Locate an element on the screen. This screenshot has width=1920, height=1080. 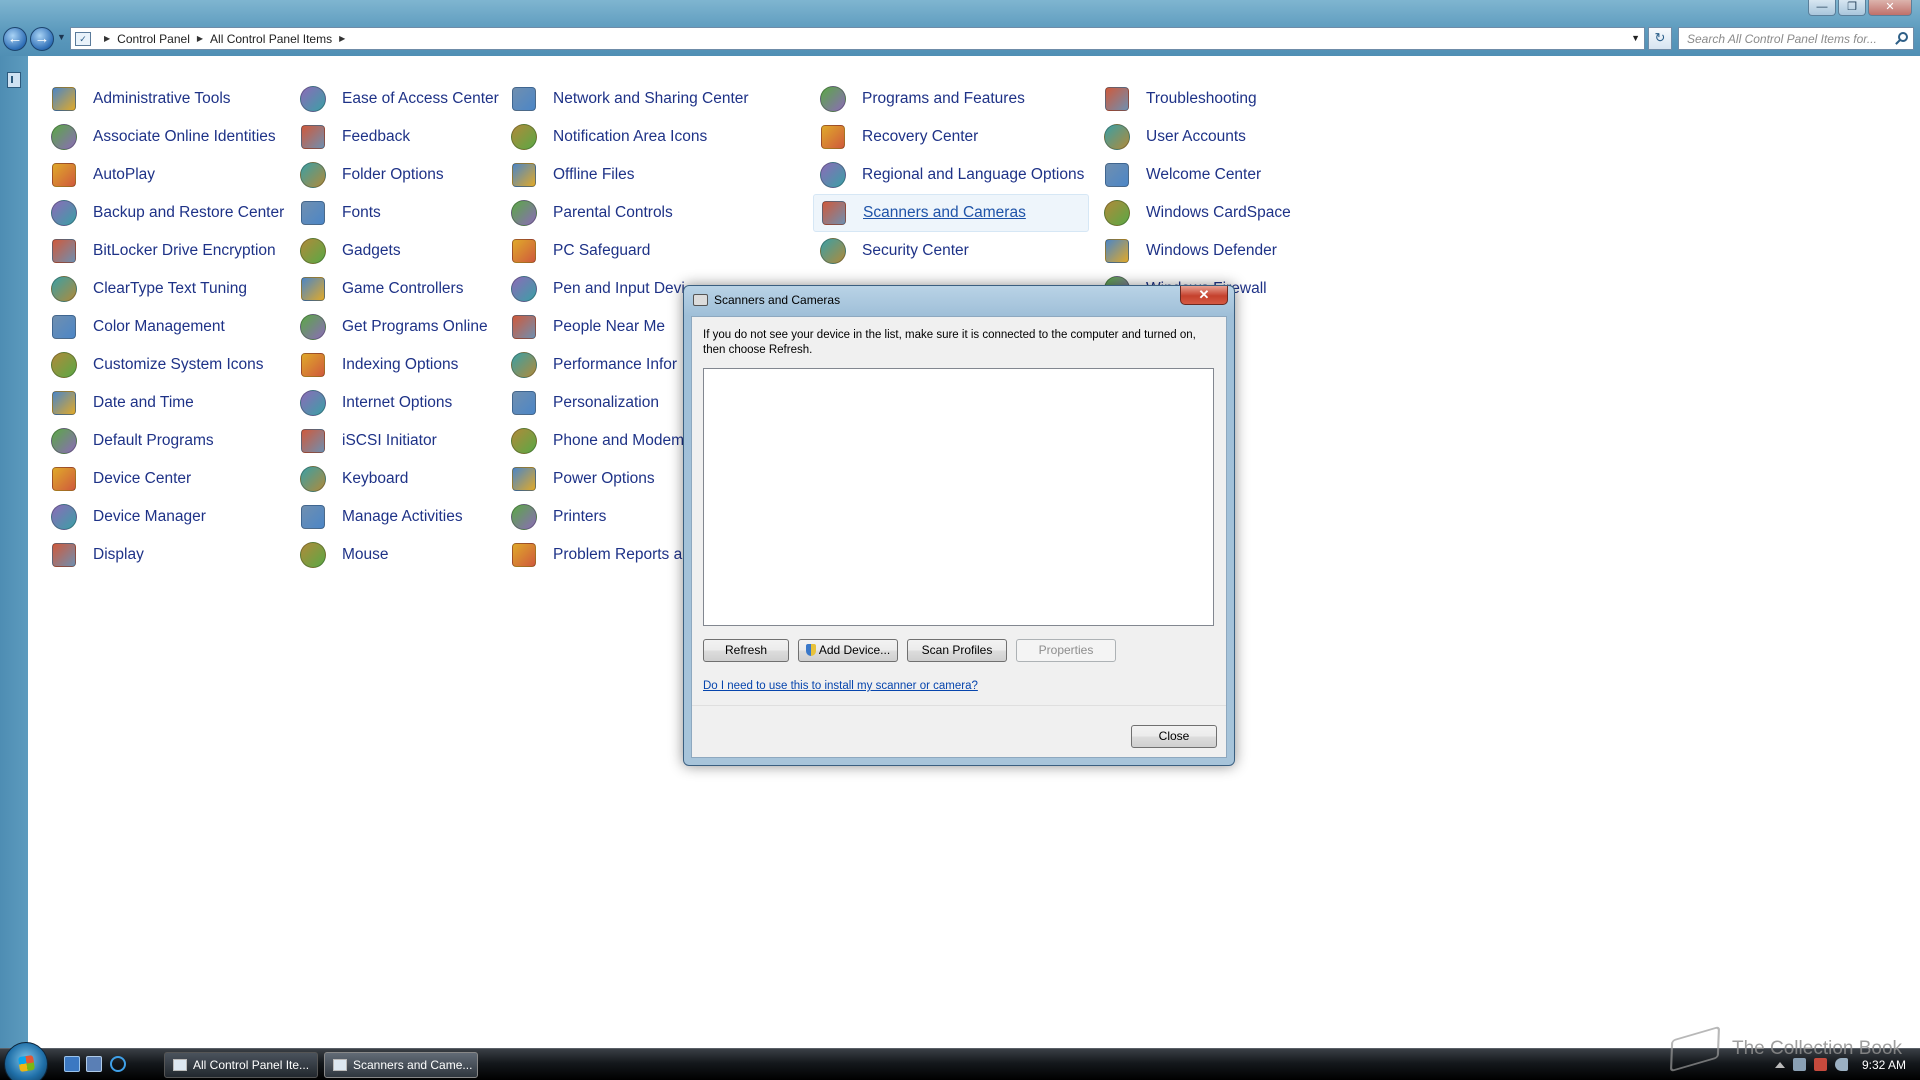
refresh-button: ↻ is located at coordinates (1660, 38).